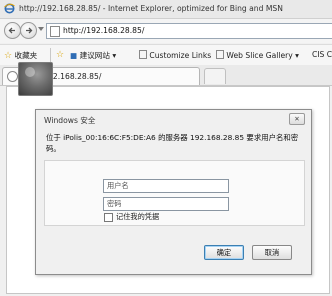 The image size is (332, 296). I want to click on add-favorite-icon: ☆, so click(60, 55).